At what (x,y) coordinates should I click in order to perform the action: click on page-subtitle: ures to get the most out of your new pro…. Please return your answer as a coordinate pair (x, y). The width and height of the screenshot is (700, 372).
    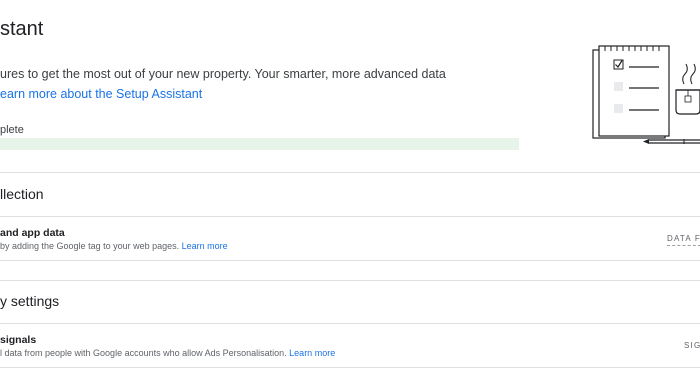
    Looking at the image, I should click on (223, 74).